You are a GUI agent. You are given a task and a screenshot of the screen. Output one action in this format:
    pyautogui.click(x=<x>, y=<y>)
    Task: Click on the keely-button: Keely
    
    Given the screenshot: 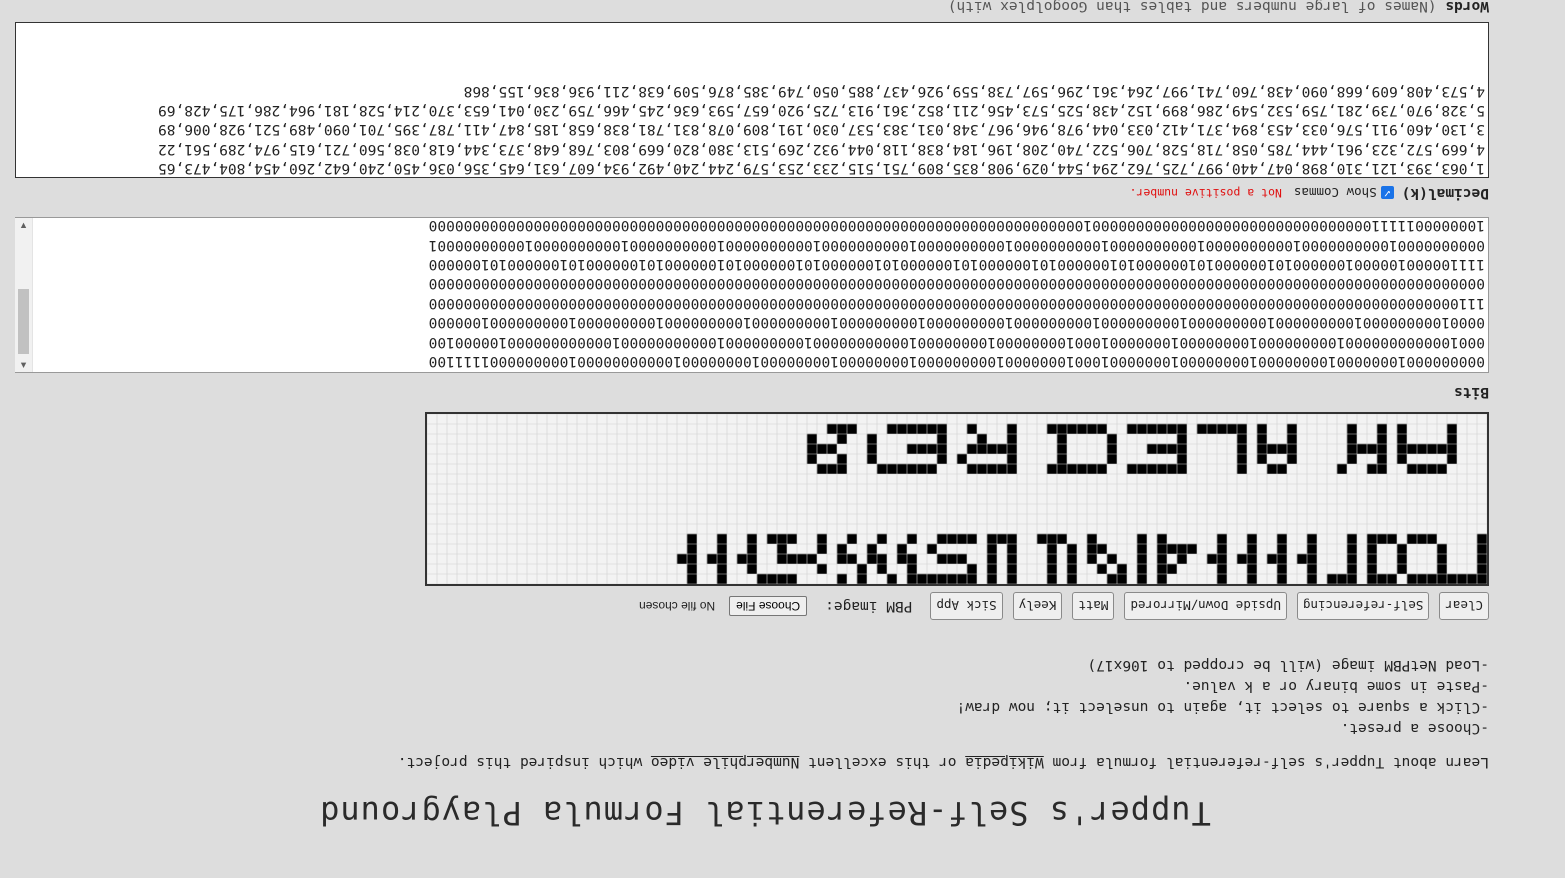 What is the action you would take?
    pyautogui.click(x=1037, y=606)
    